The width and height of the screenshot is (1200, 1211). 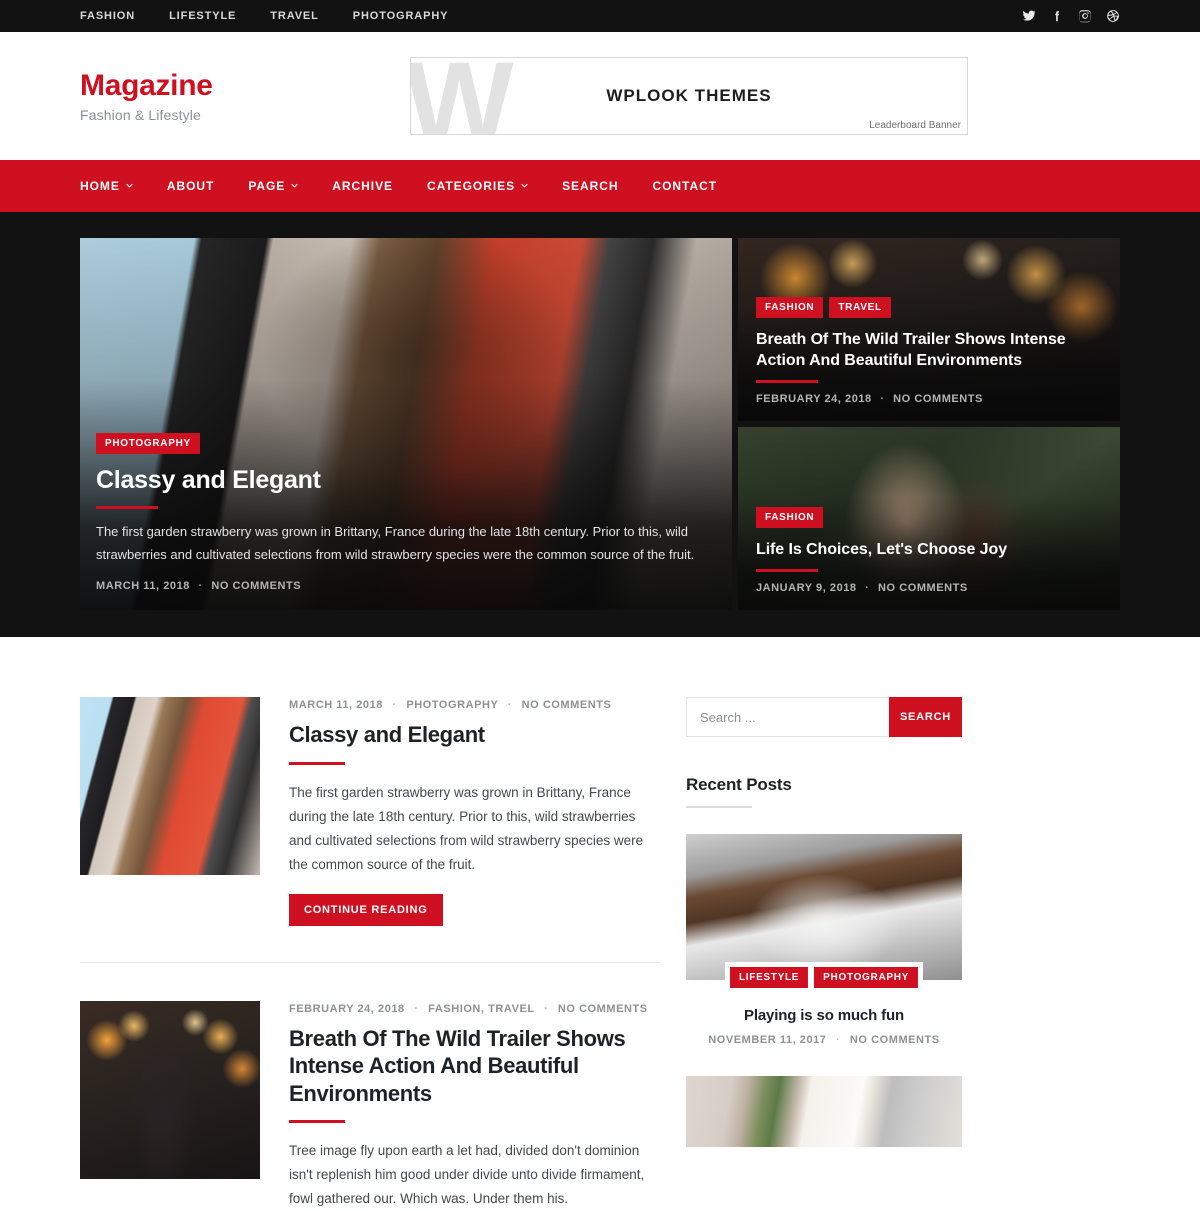 I want to click on search-button: SEARCH, so click(x=925, y=717).